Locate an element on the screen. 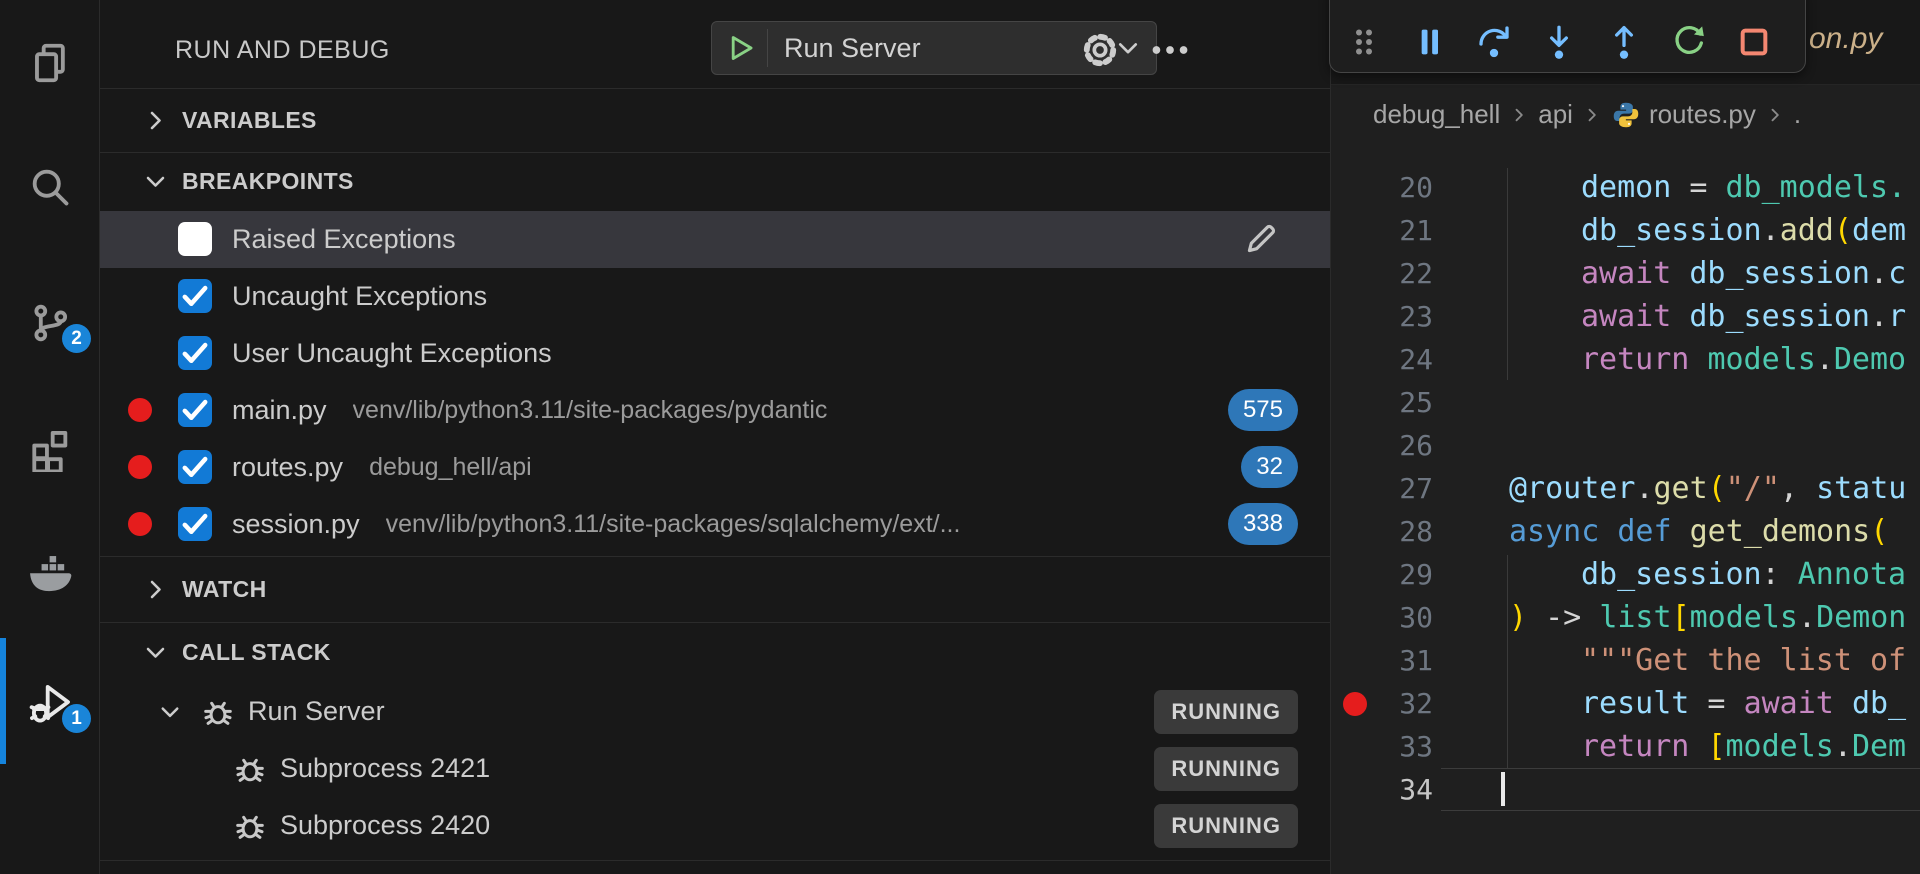  chevron-right-icon is located at coordinates (155, 589).